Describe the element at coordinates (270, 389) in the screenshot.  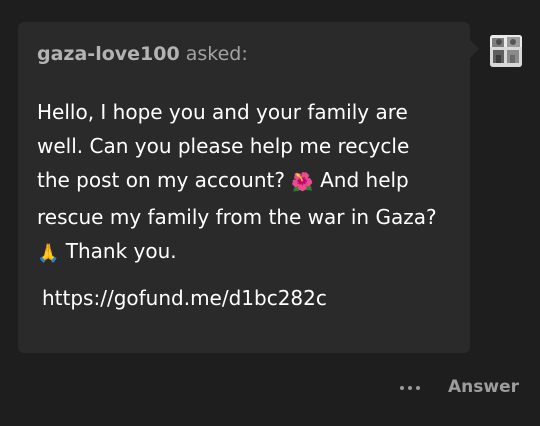
I see `post-footer: Answer` at that location.